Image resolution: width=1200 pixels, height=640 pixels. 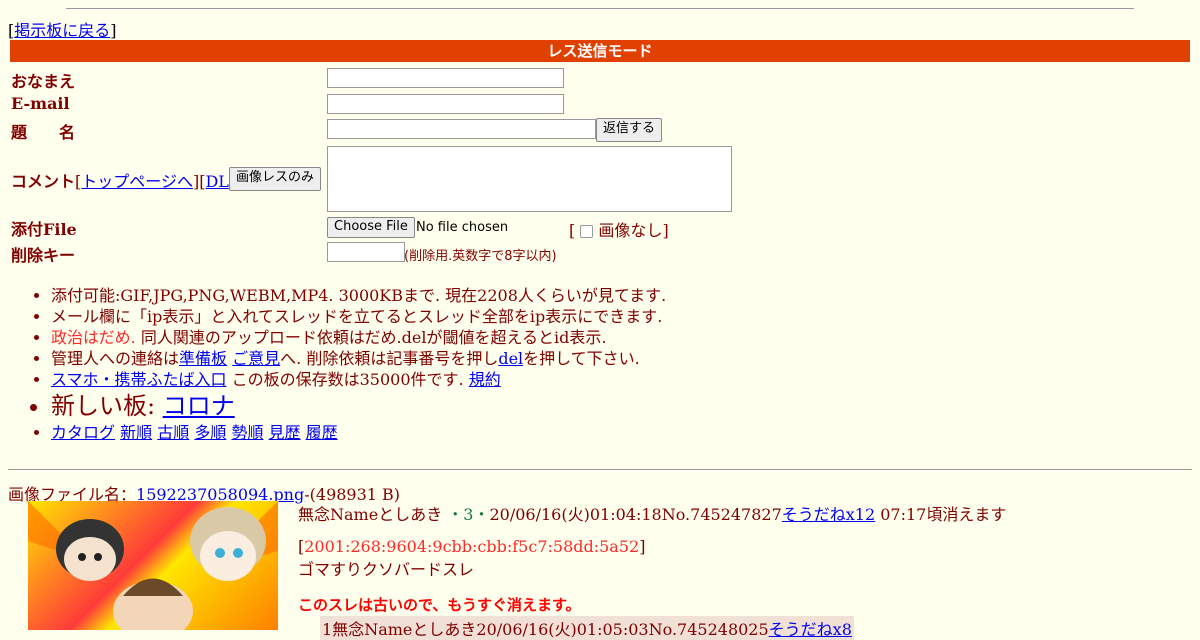 I want to click on delete-key-label: 削除キー, so click(x=43, y=255).